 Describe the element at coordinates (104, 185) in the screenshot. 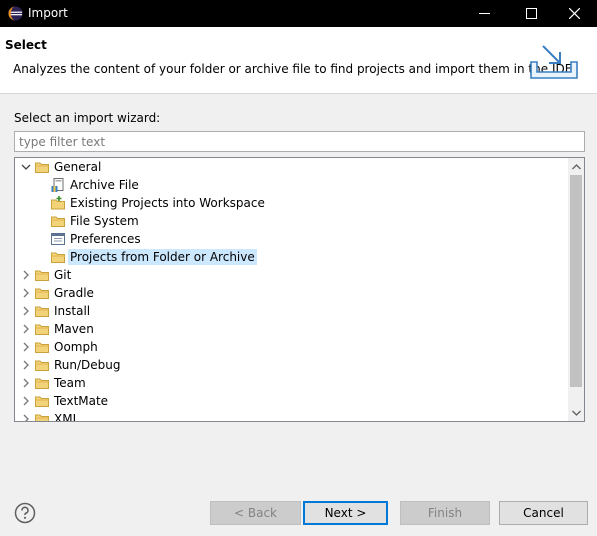

I see `tree-item-label: Archive File` at that location.